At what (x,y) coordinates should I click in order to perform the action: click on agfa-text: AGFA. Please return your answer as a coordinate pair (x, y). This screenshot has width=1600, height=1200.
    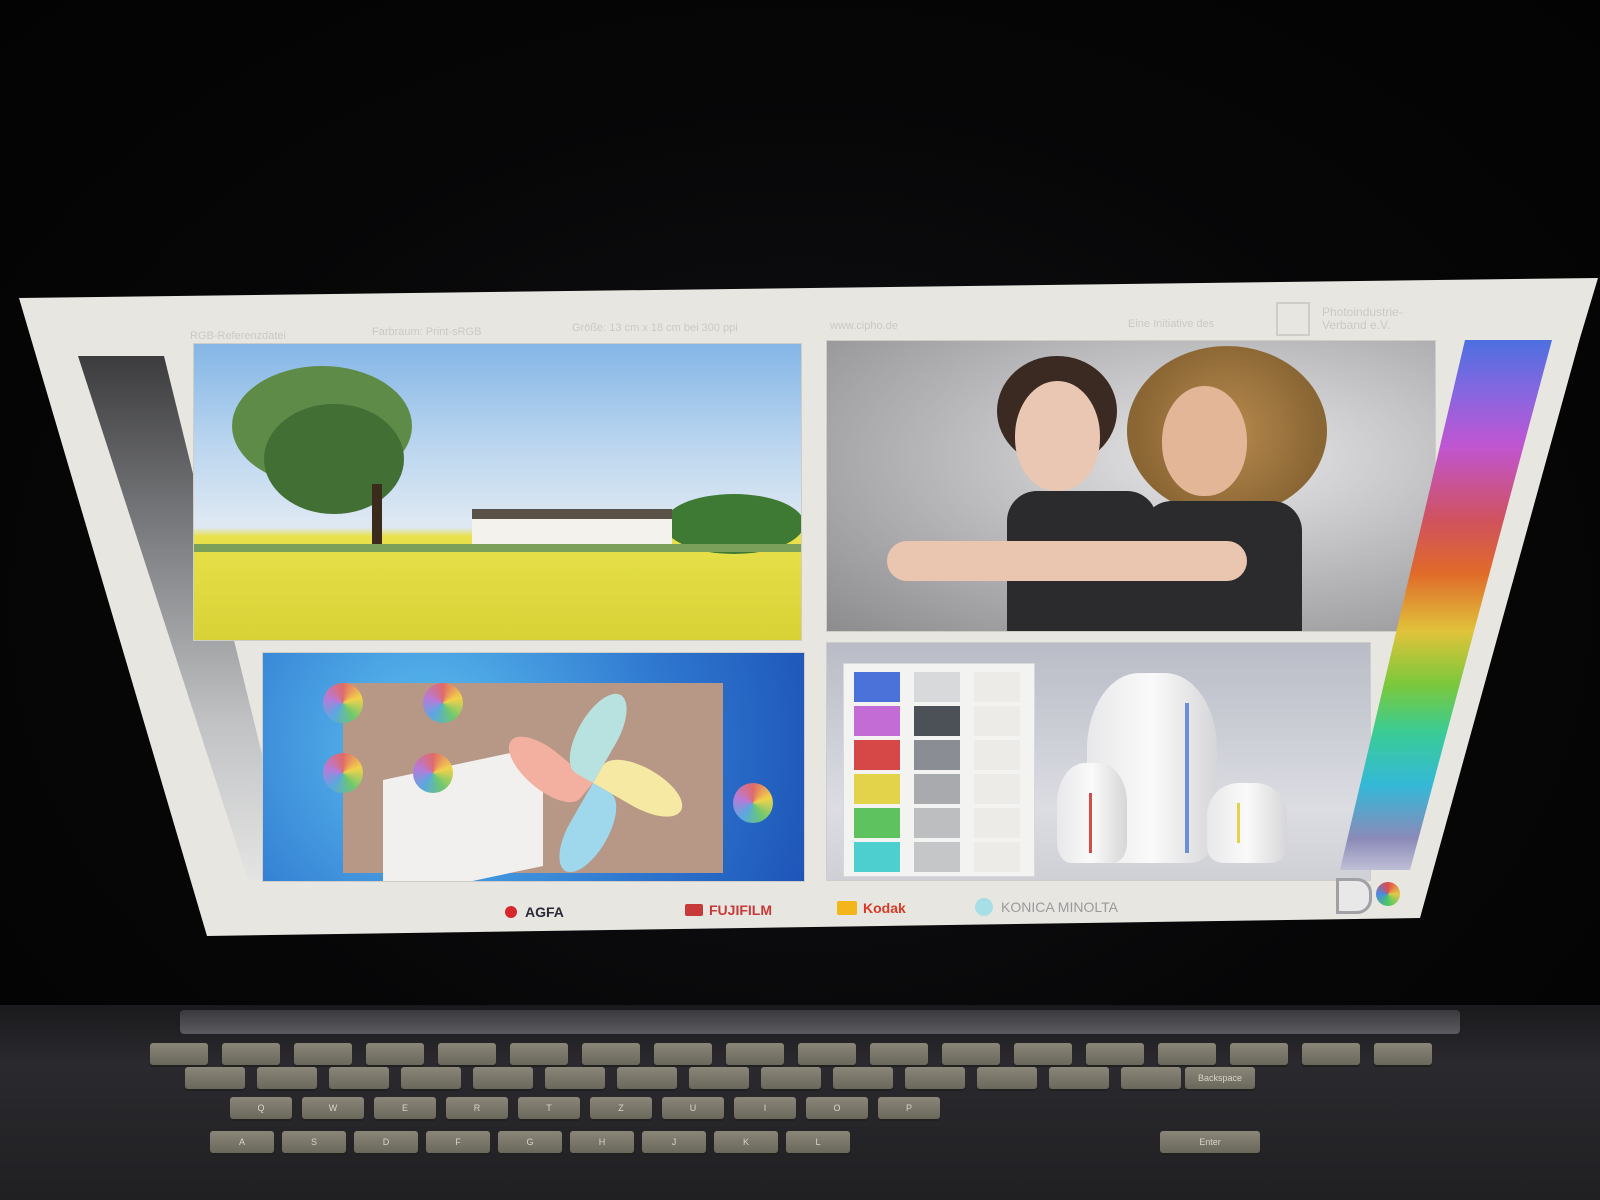
    Looking at the image, I should click on (544, 912).